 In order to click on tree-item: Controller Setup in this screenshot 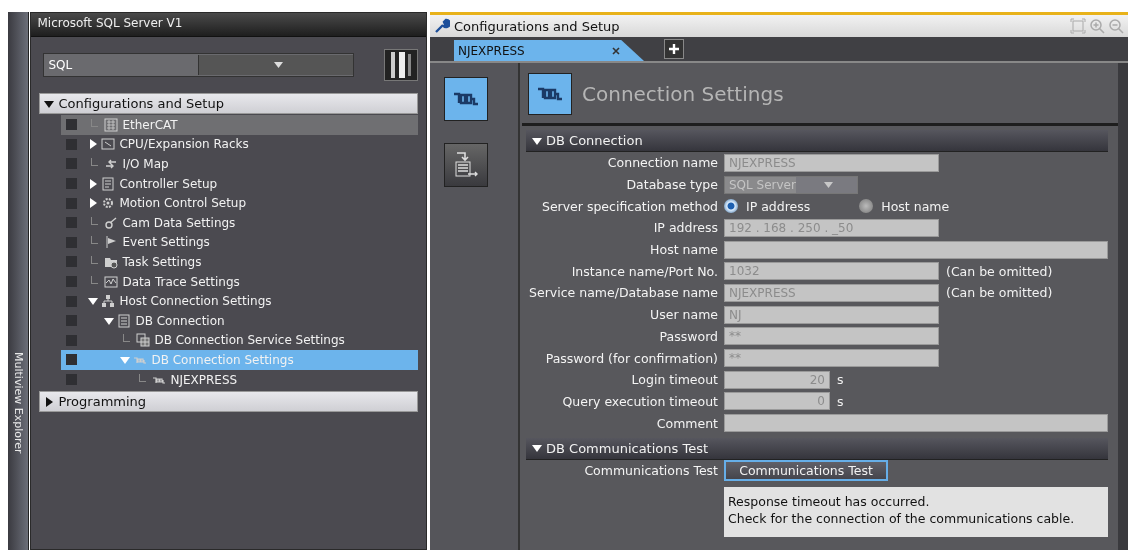, I will do `click(239, 183)`.